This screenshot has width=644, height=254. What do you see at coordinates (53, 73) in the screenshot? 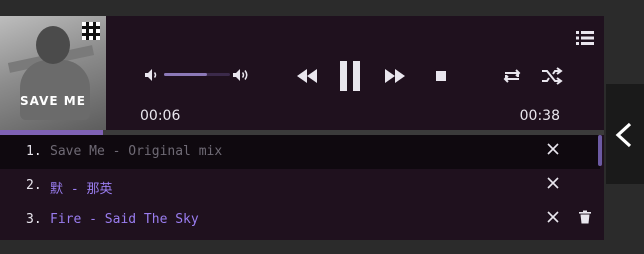
I see `album-cover: SAVE ME` at bounding box center [53, 73].